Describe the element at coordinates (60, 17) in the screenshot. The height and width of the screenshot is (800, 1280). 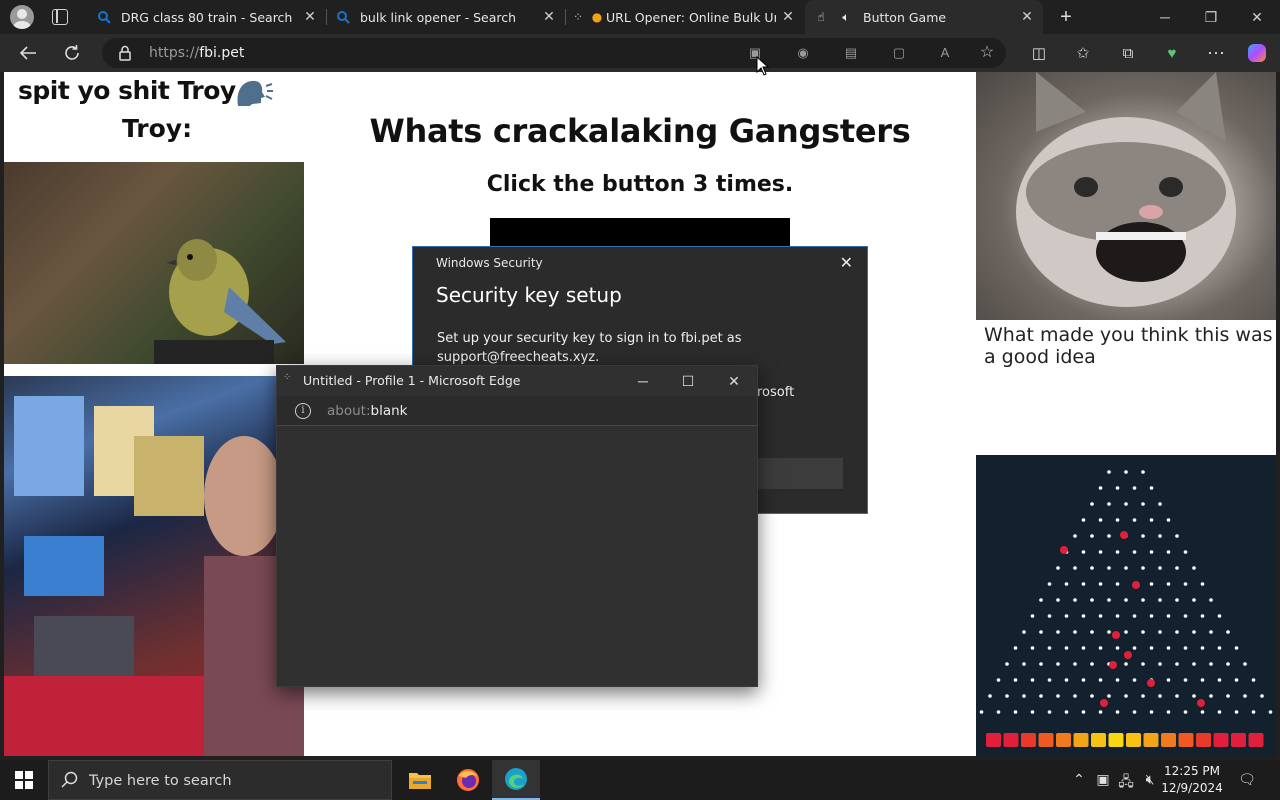
I see `tab-actions-icon` at that location.